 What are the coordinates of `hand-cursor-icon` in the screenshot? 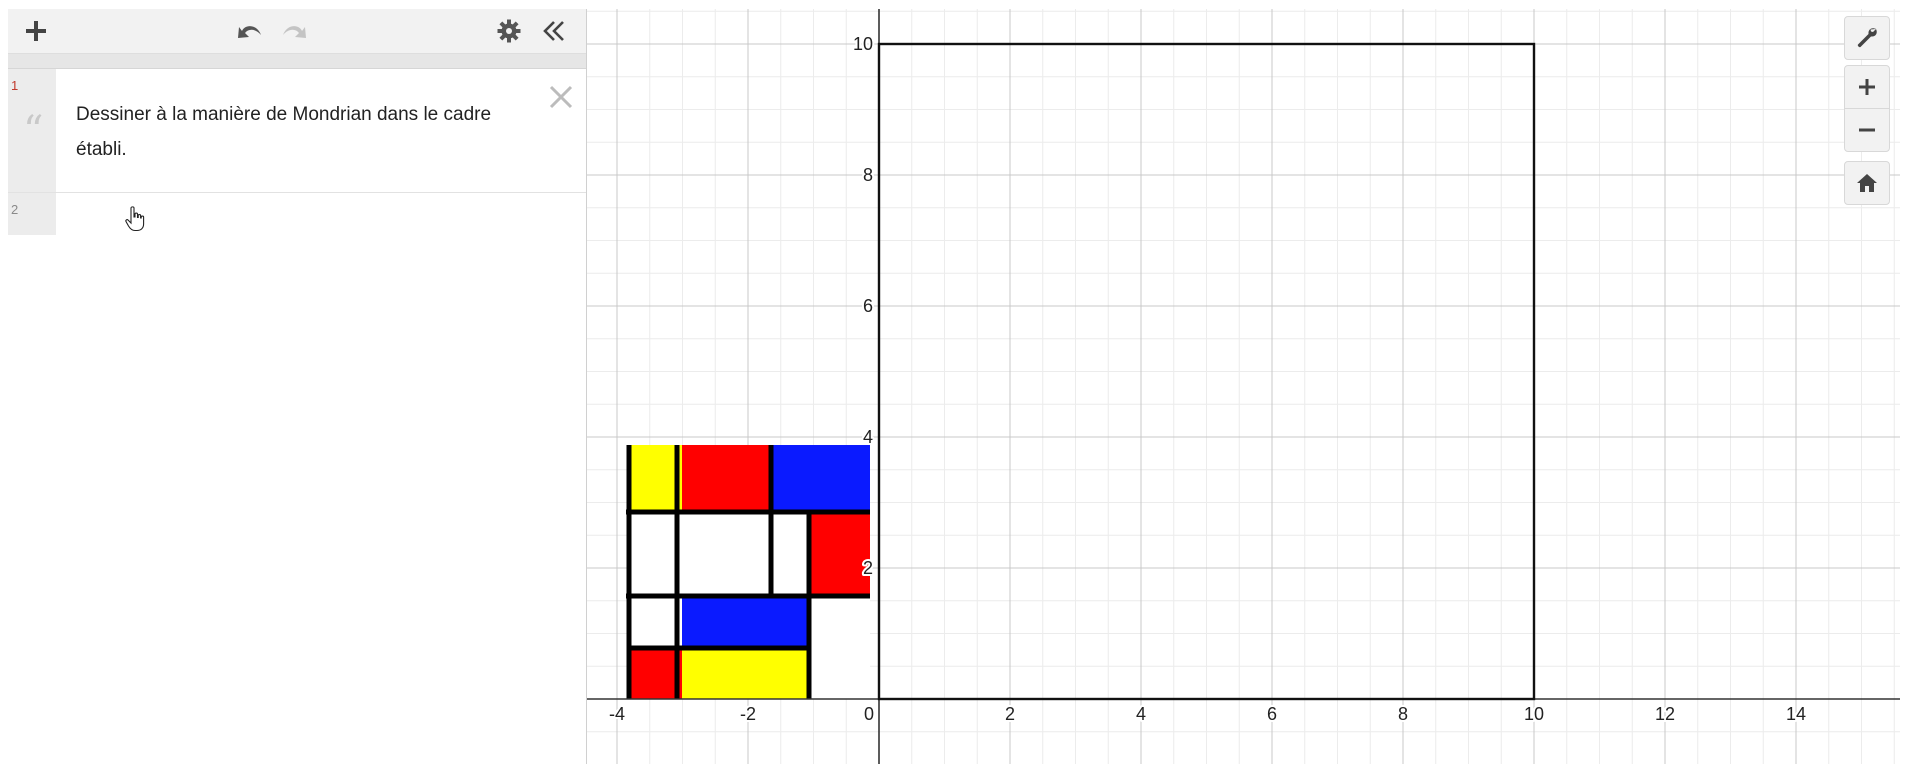 It's located at (135, 219).